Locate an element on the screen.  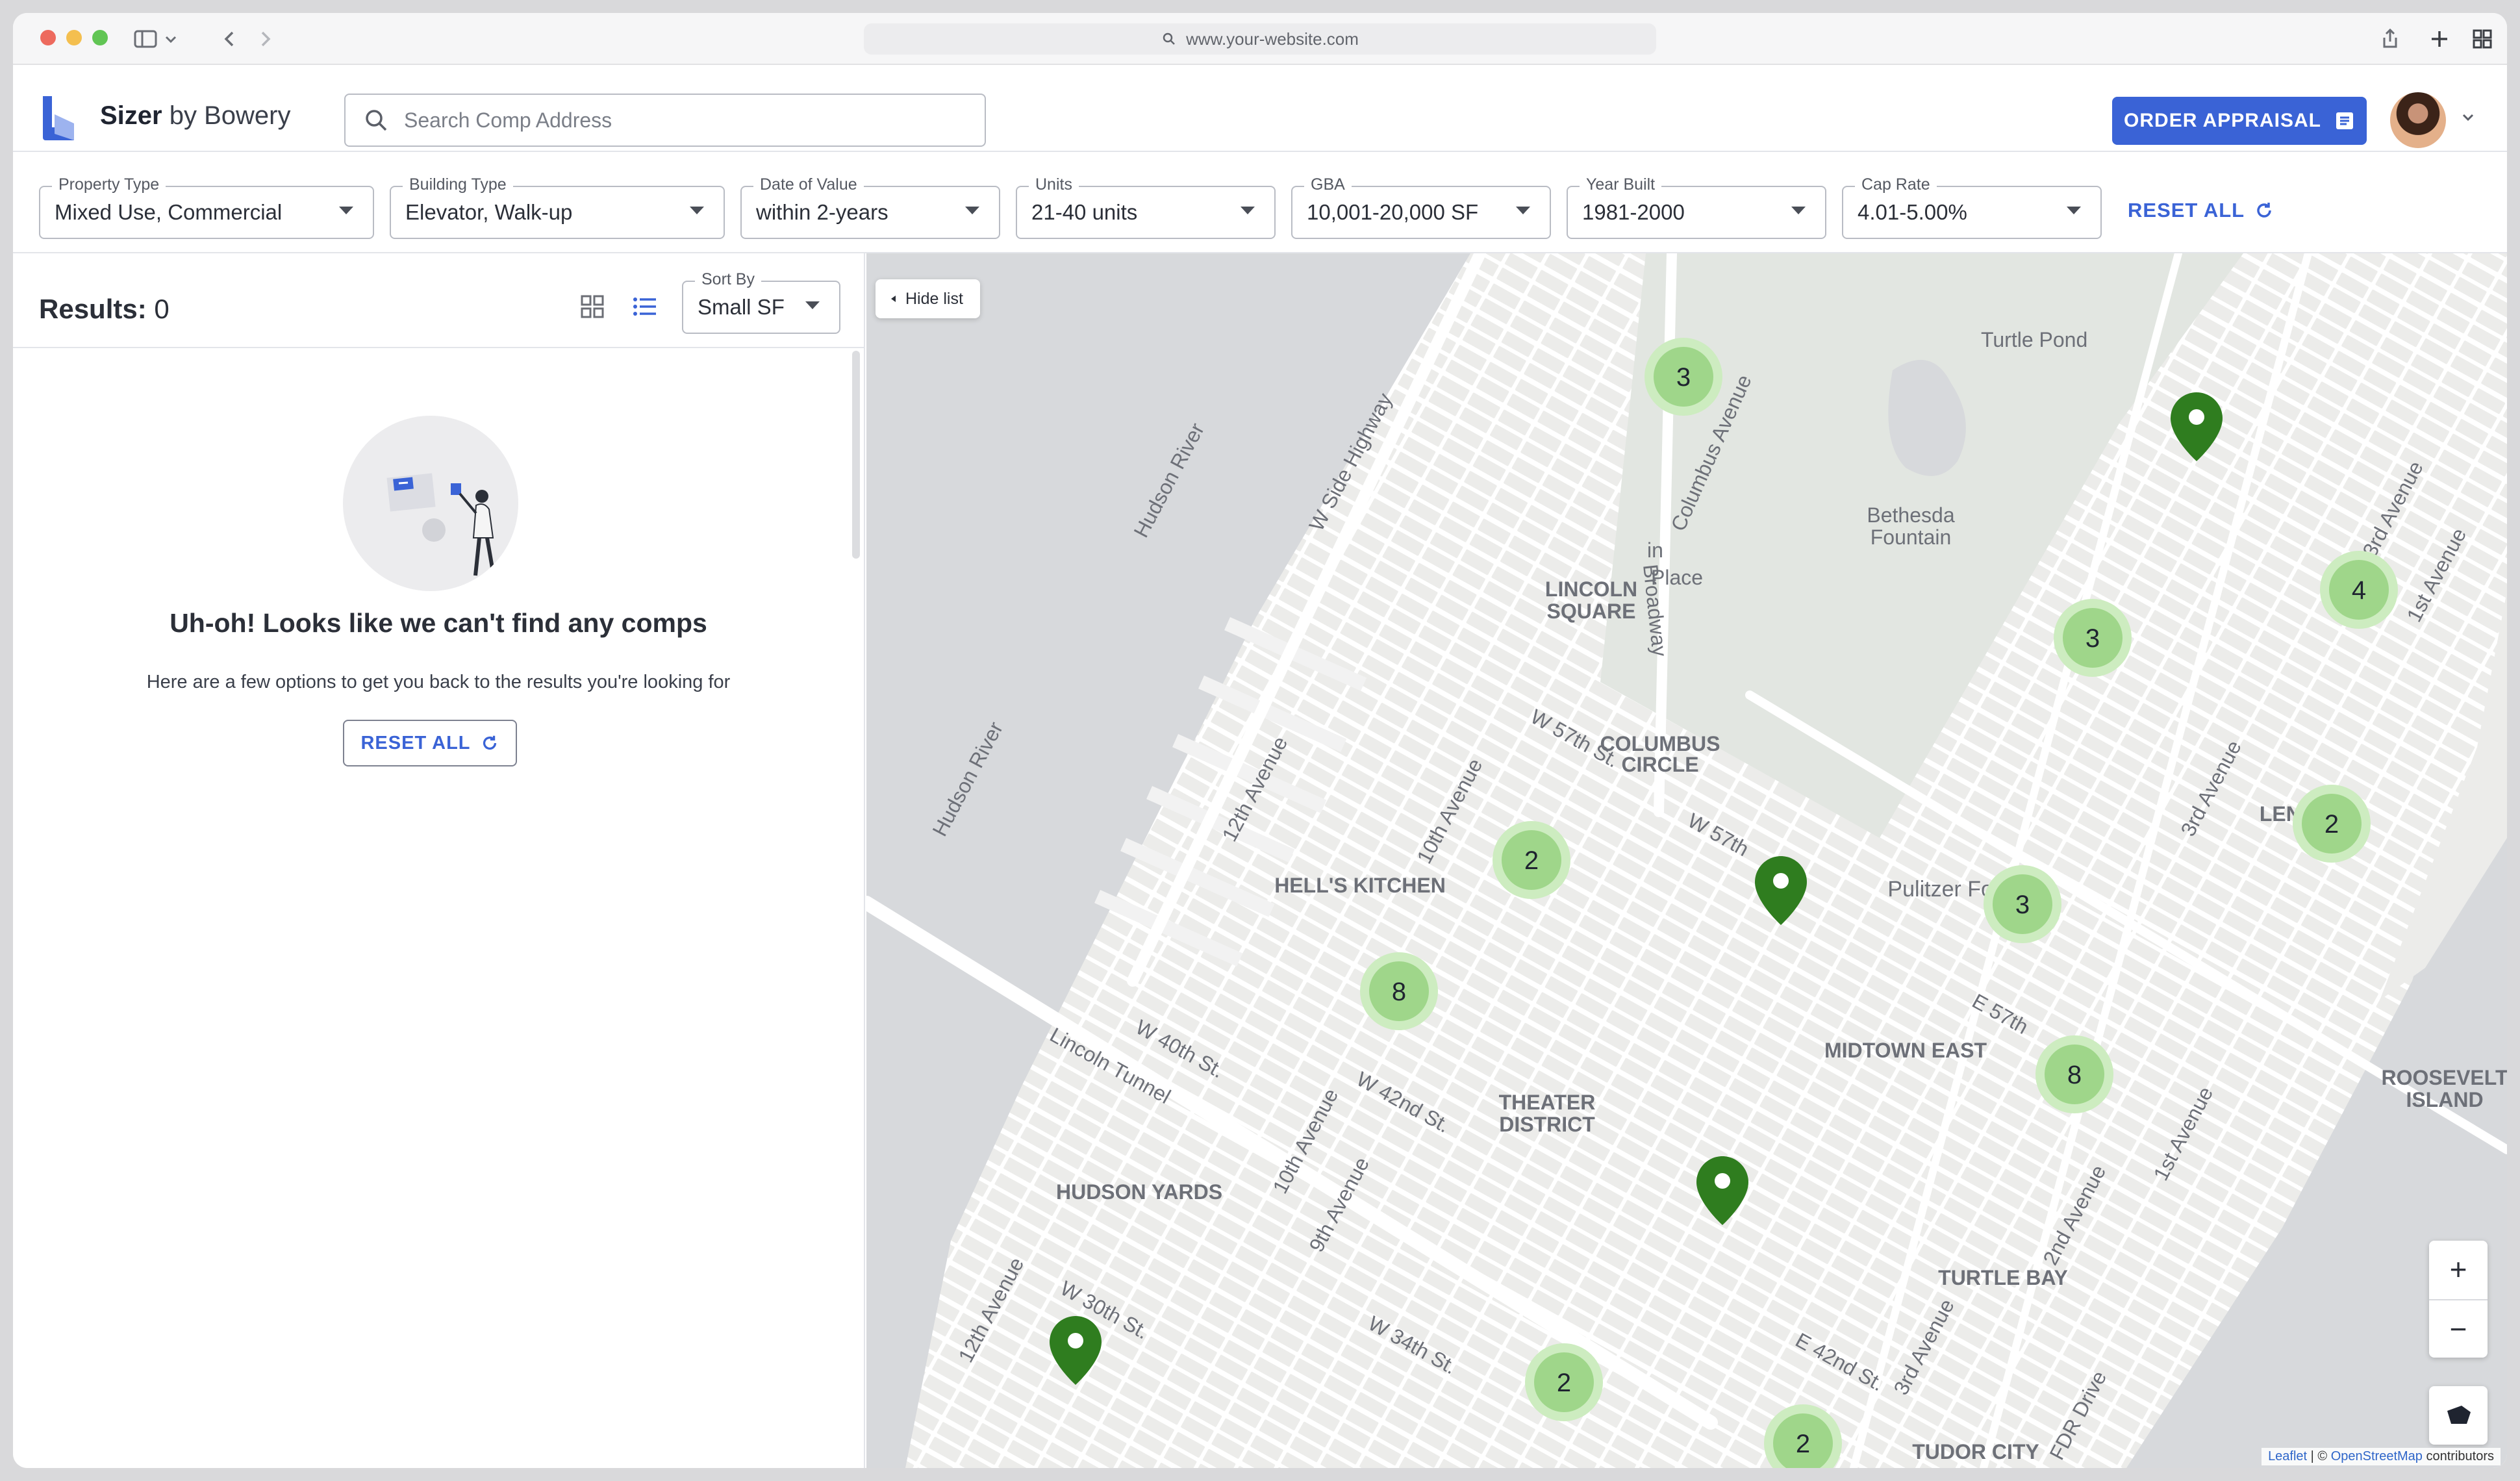
reset-button-label: RESET ALL is located at coordinates (416, 742).